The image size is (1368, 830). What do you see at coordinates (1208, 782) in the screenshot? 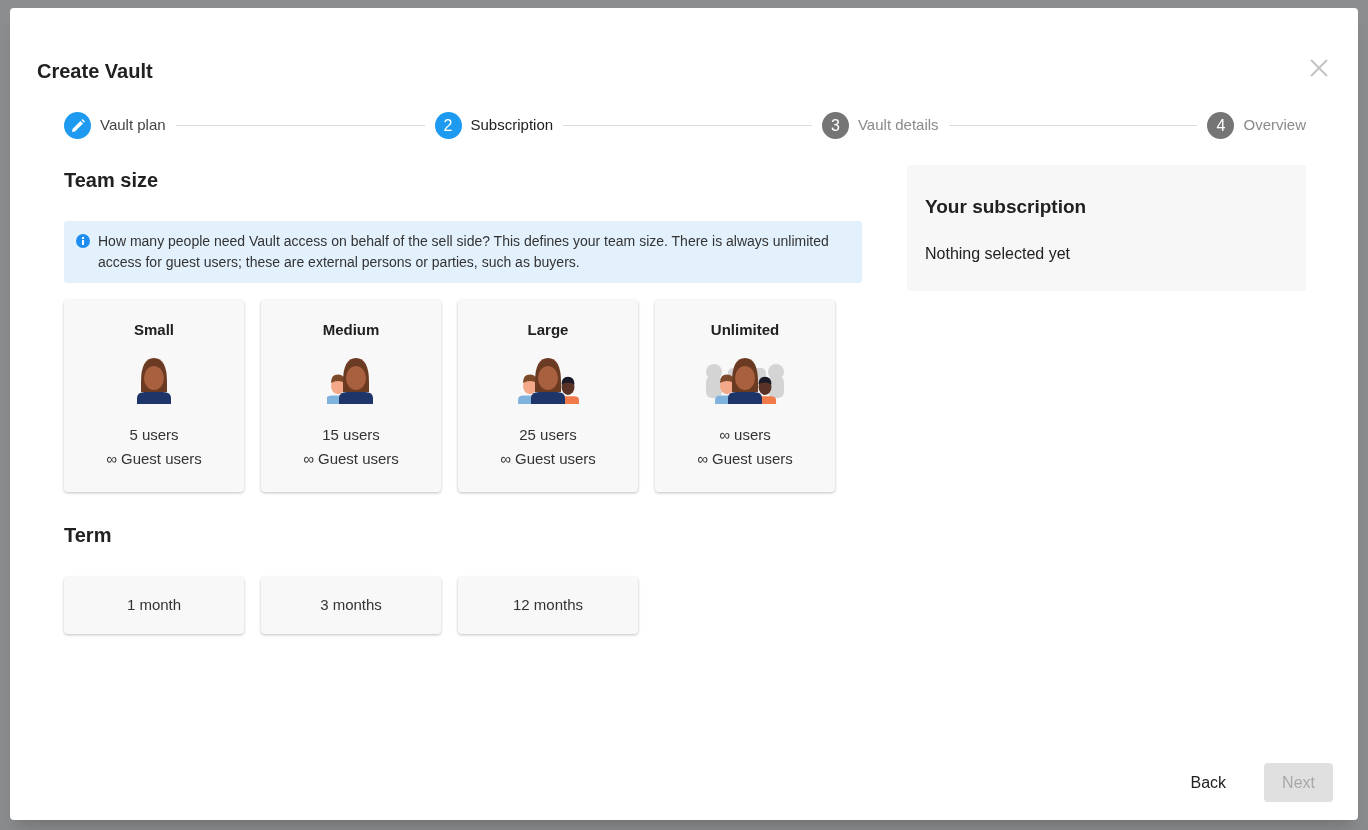
I see `back-button: Back` at bounding box center [1208, 782].